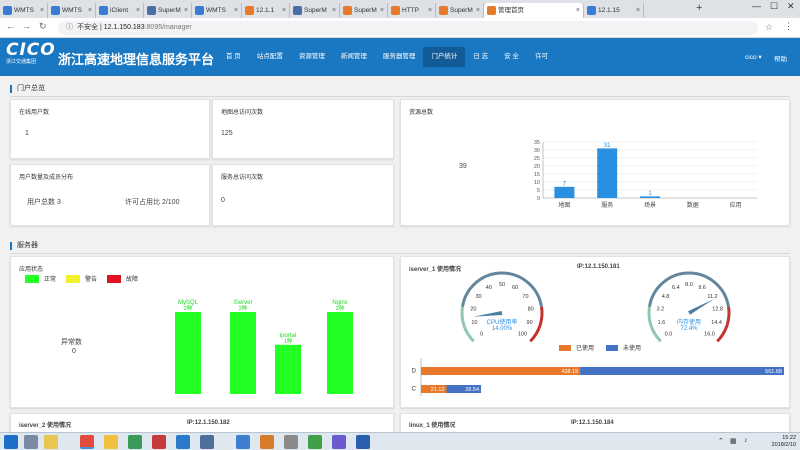 The width and height of the screenshot is (800, 450). What do you see at coordinates (51, 442) in the screenshot?
I see `file-explorer-icon` at bounding box center [51, 442].